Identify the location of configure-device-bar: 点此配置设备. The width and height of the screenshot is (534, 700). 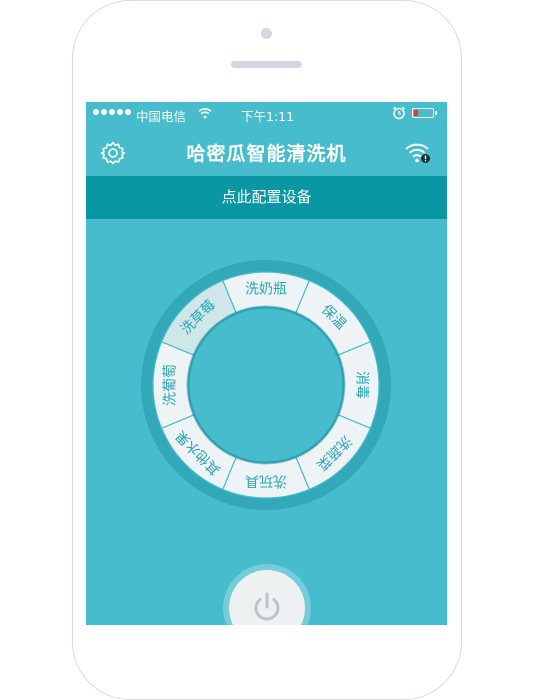
(266, 197).